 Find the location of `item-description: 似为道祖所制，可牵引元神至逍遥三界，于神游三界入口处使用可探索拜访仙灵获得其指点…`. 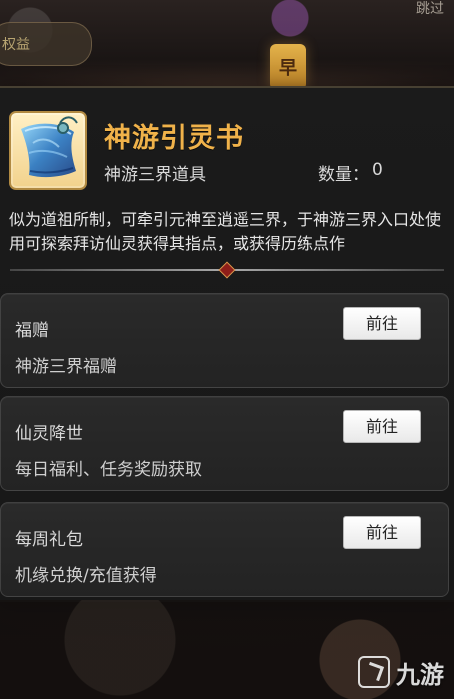

item-description: 似为道祖所制，可牵引元神至逍遥三界，于神游三界入口处使用可探索拜访仙灵获得其指点… is located at coordinates (225, 231).